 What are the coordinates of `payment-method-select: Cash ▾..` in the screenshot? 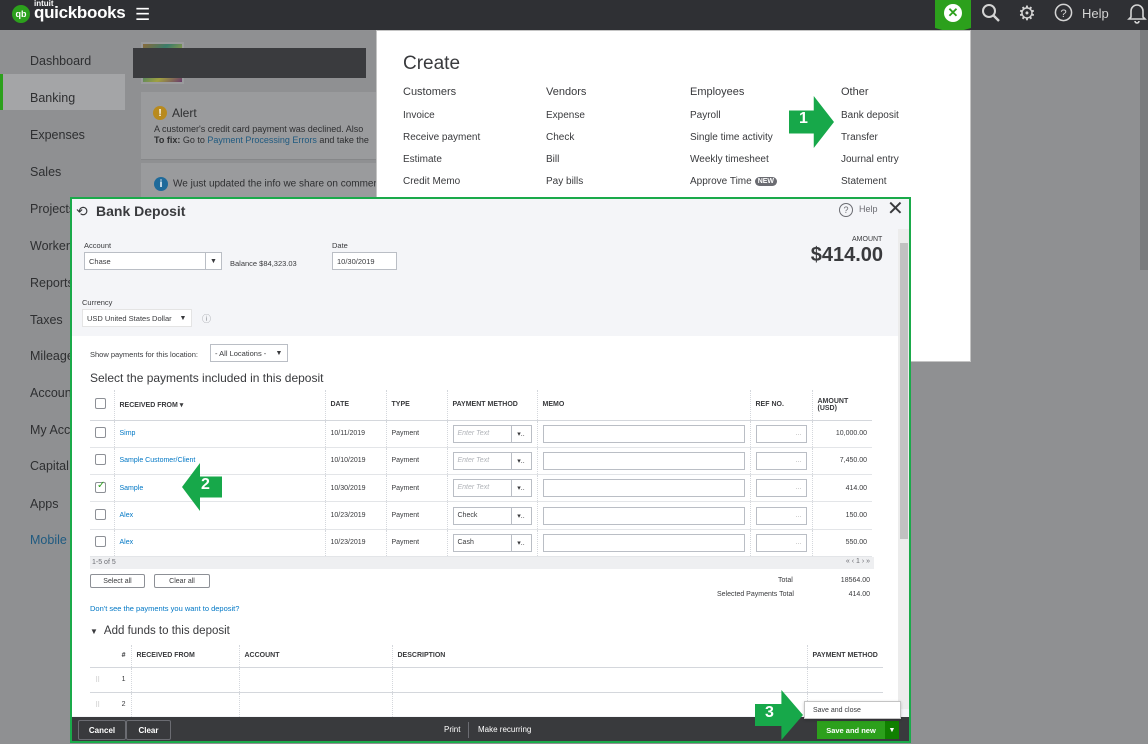 It's located at (492, 542).